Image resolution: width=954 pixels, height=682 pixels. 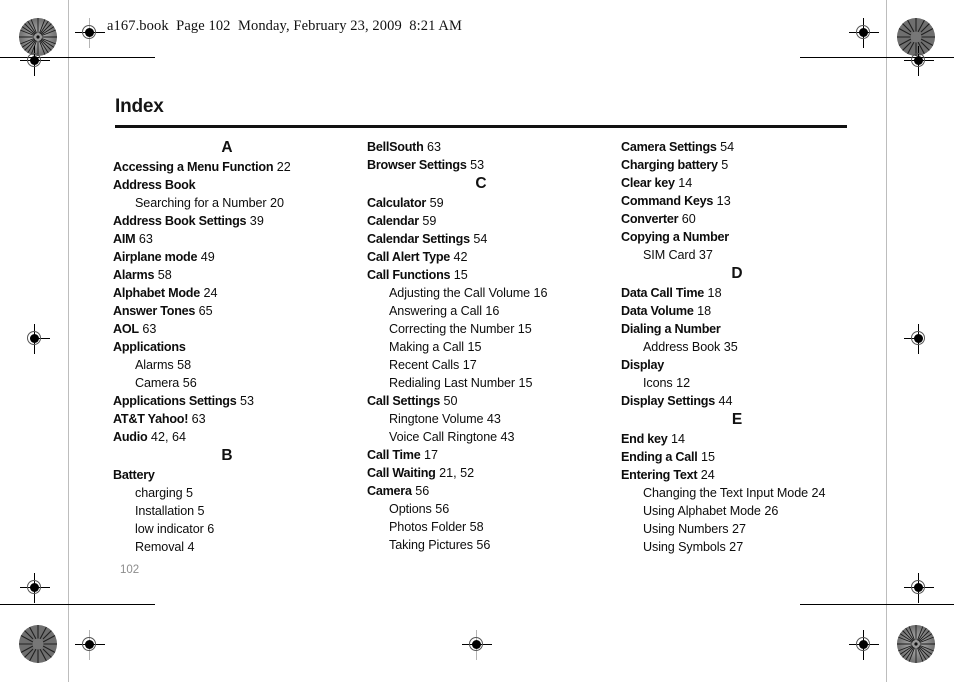 What do you see at coordinates (233, 257) in the screenshot?
I see `index-entry: Airplane mode 49` at bounding box center [233, 257].